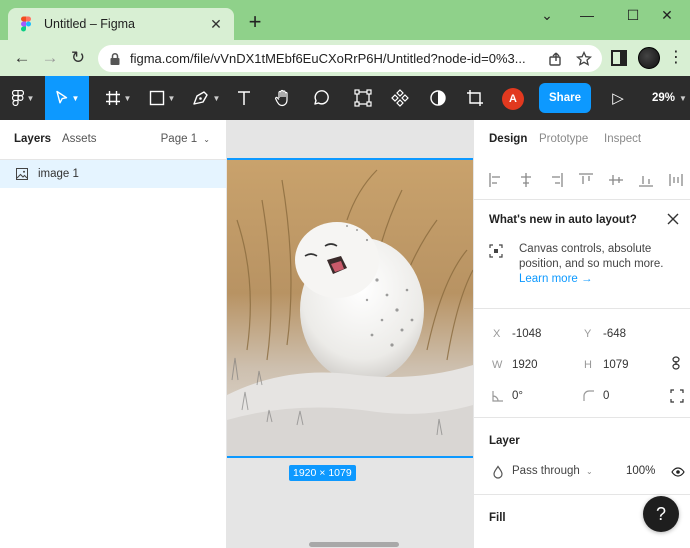 This screenshot has height=548, width=690. Describe the element at coordinates (513, 99) in the screenshot. I see `user-avatar: A` at that location.